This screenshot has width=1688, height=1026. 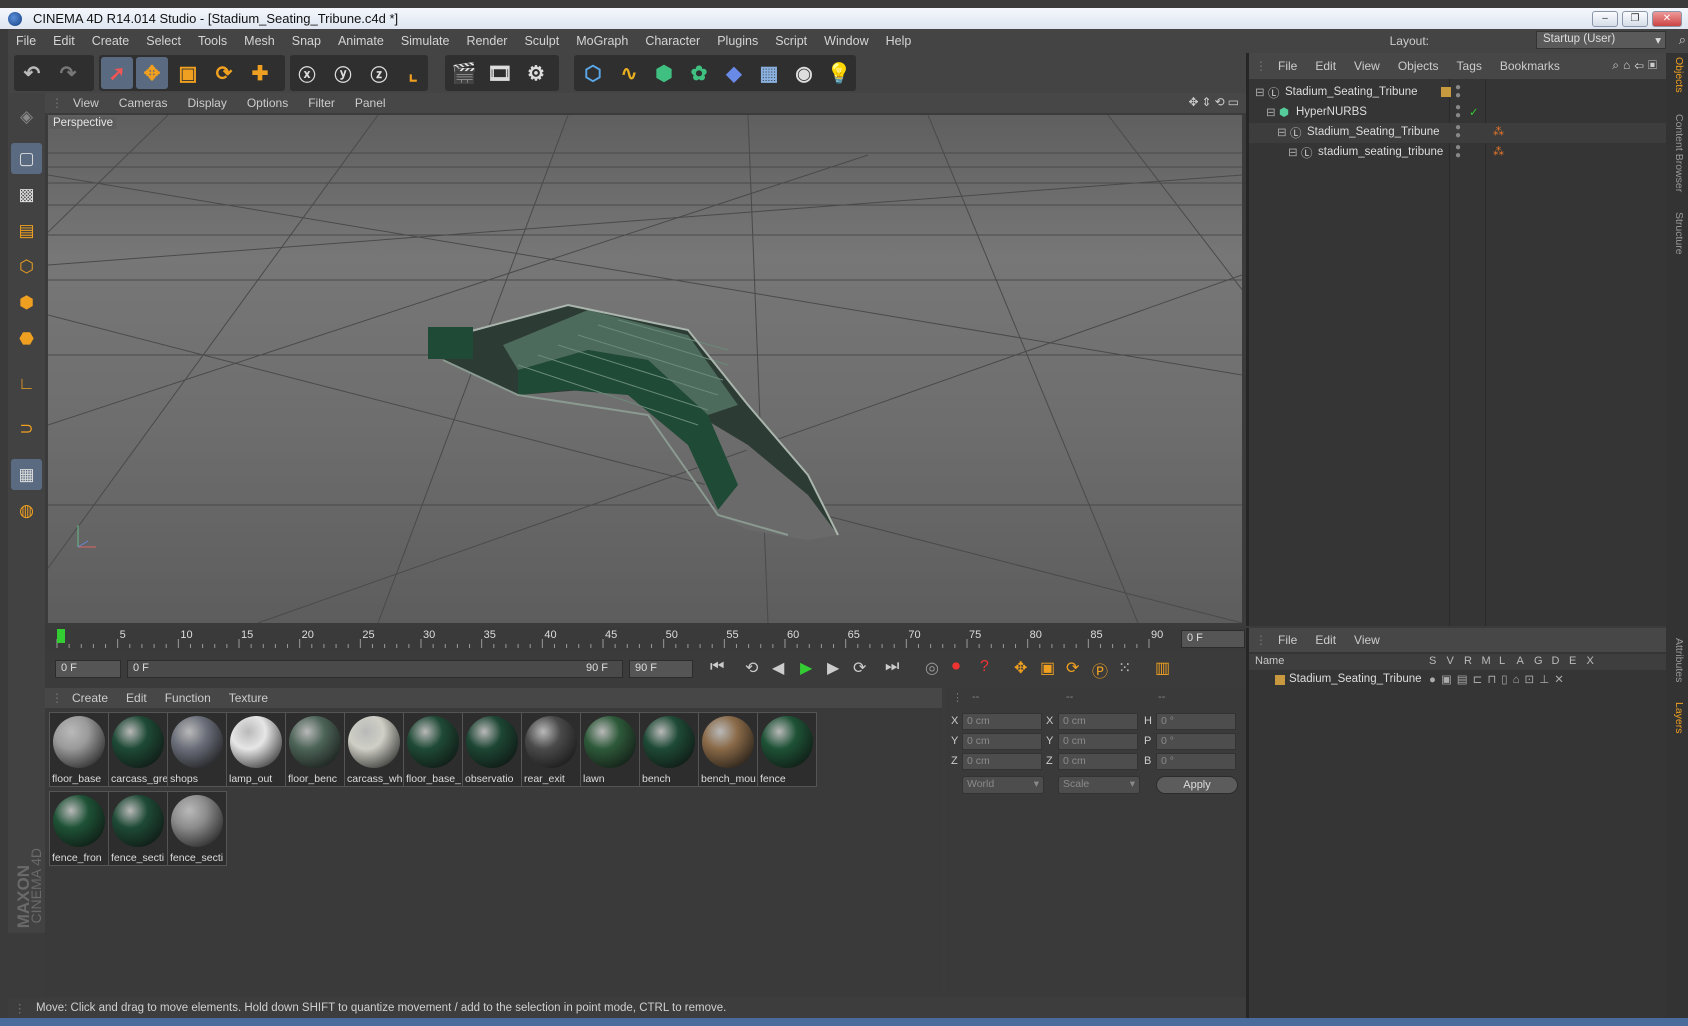 I want to click on menu-plugins: Plugins, so click(x=738, y=41).